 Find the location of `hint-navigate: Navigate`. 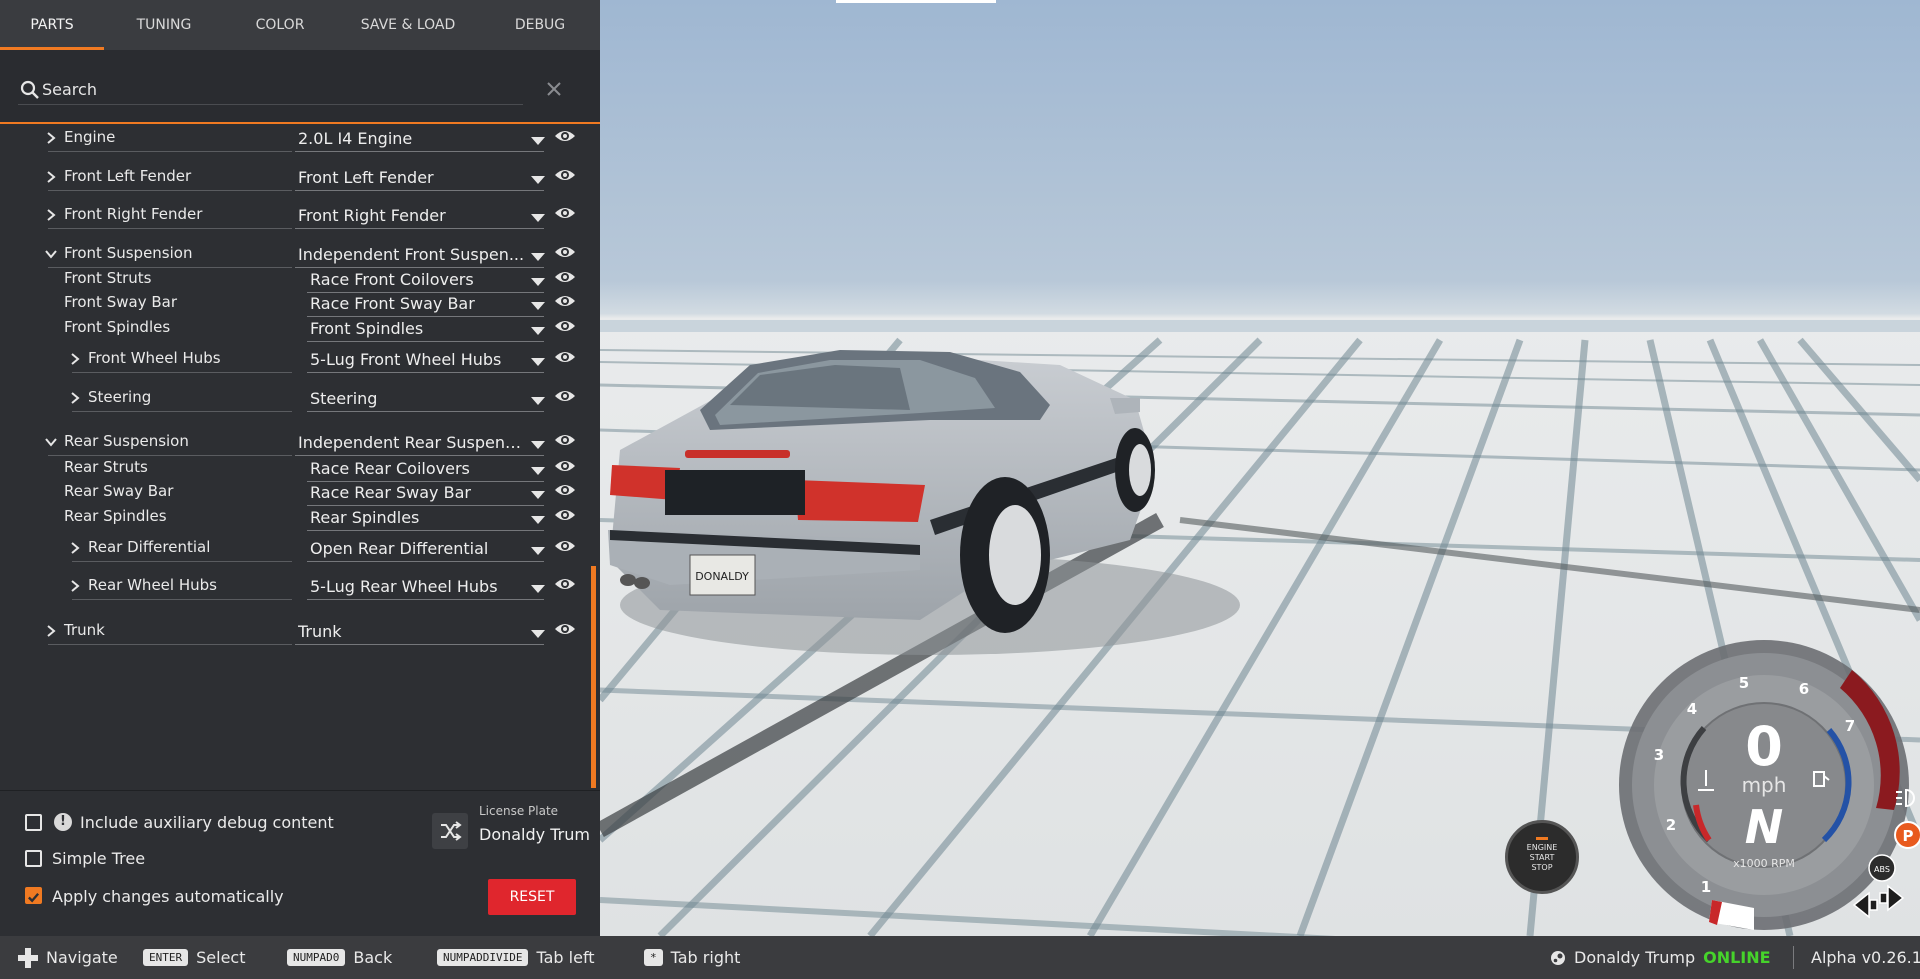

hint-navigate: Navigate is located at coordinates (68, 957).